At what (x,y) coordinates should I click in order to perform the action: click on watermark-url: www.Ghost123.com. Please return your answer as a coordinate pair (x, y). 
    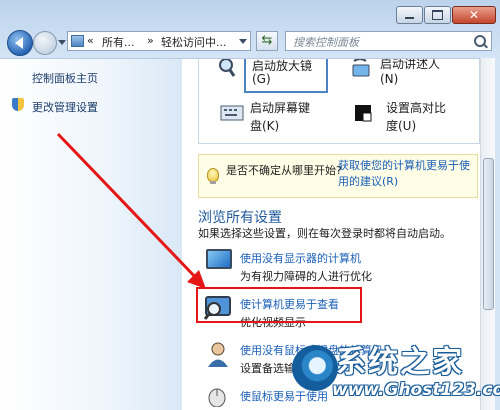
    Looking at the image, I should click on (416, 390).